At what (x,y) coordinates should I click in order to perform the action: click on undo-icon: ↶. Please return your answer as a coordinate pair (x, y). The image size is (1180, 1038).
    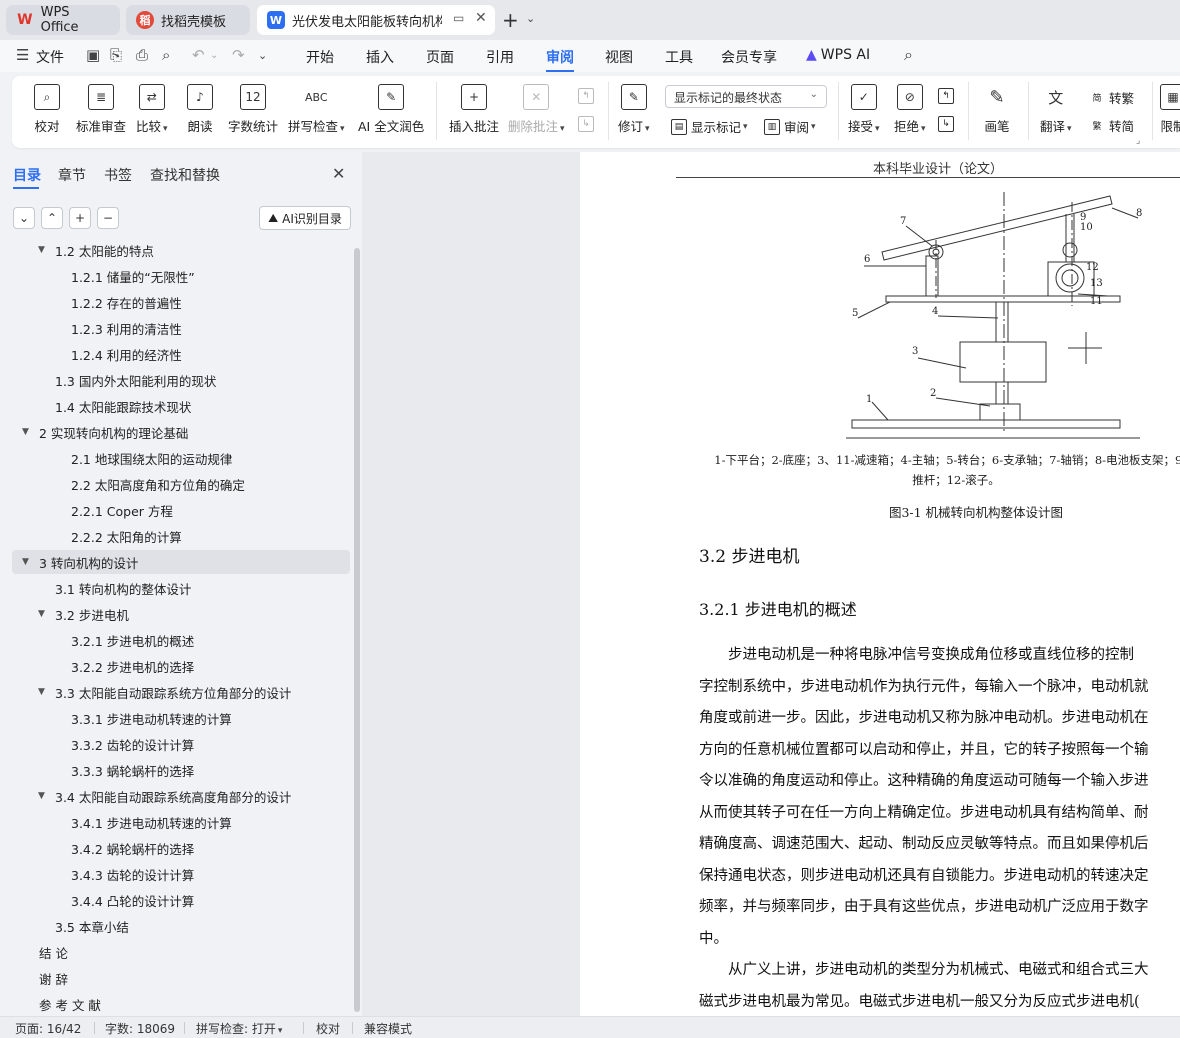
    Looking at the image, I should click on (198, 55).